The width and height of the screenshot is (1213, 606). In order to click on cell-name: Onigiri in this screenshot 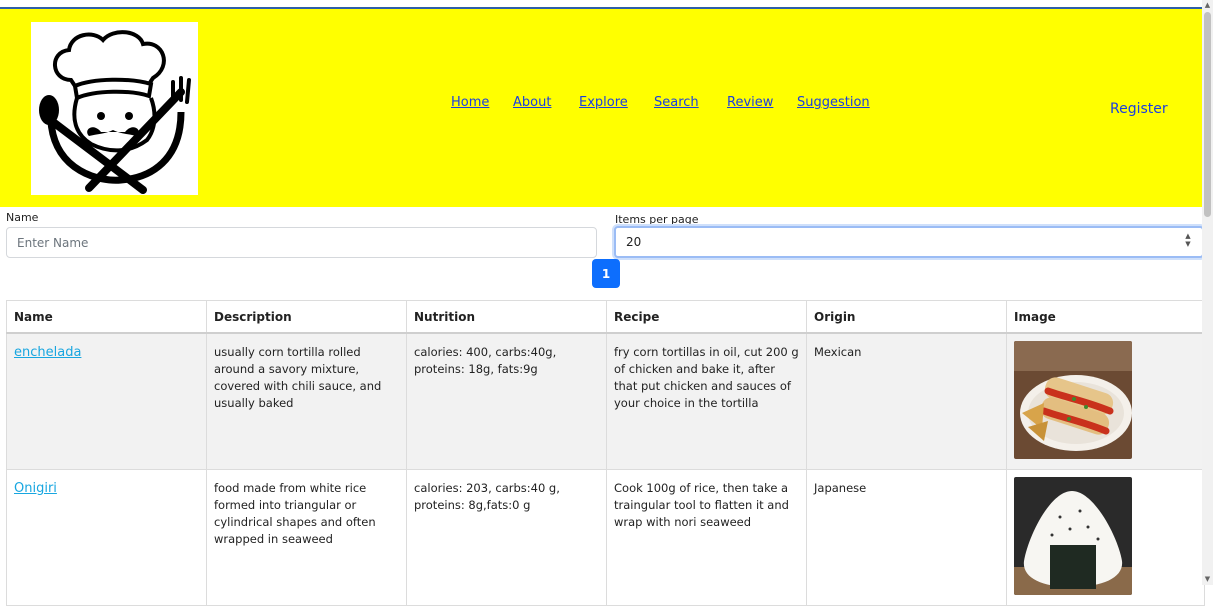, I will do `click(106, 537)`.